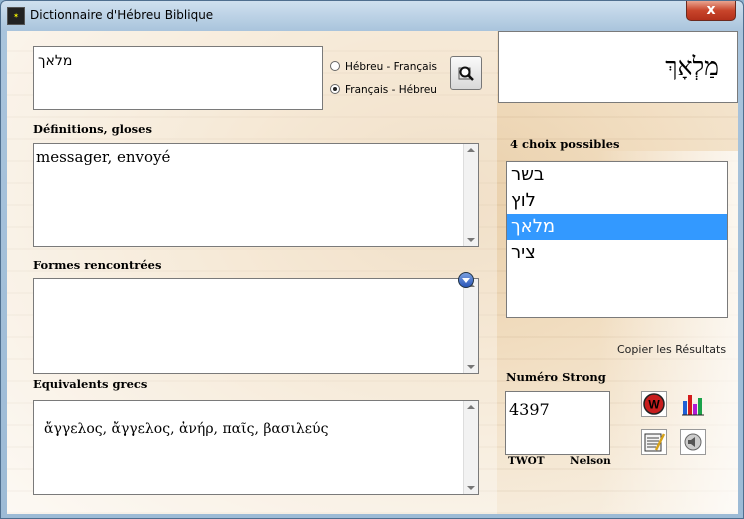 The image size is (744, 519). Describe the element at coordinates (617, 201) in the screenshot. I see `list-item: לוץ` at that location.